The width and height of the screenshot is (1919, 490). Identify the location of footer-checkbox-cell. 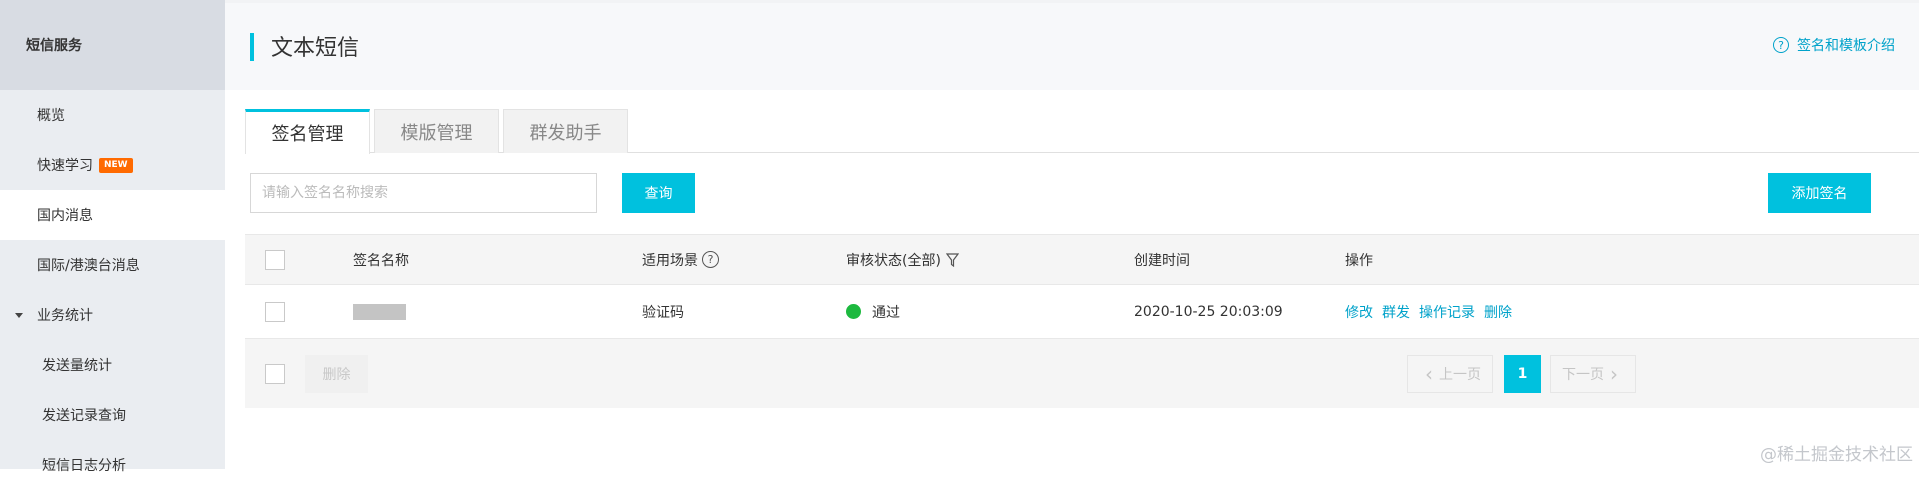
(275, 373).